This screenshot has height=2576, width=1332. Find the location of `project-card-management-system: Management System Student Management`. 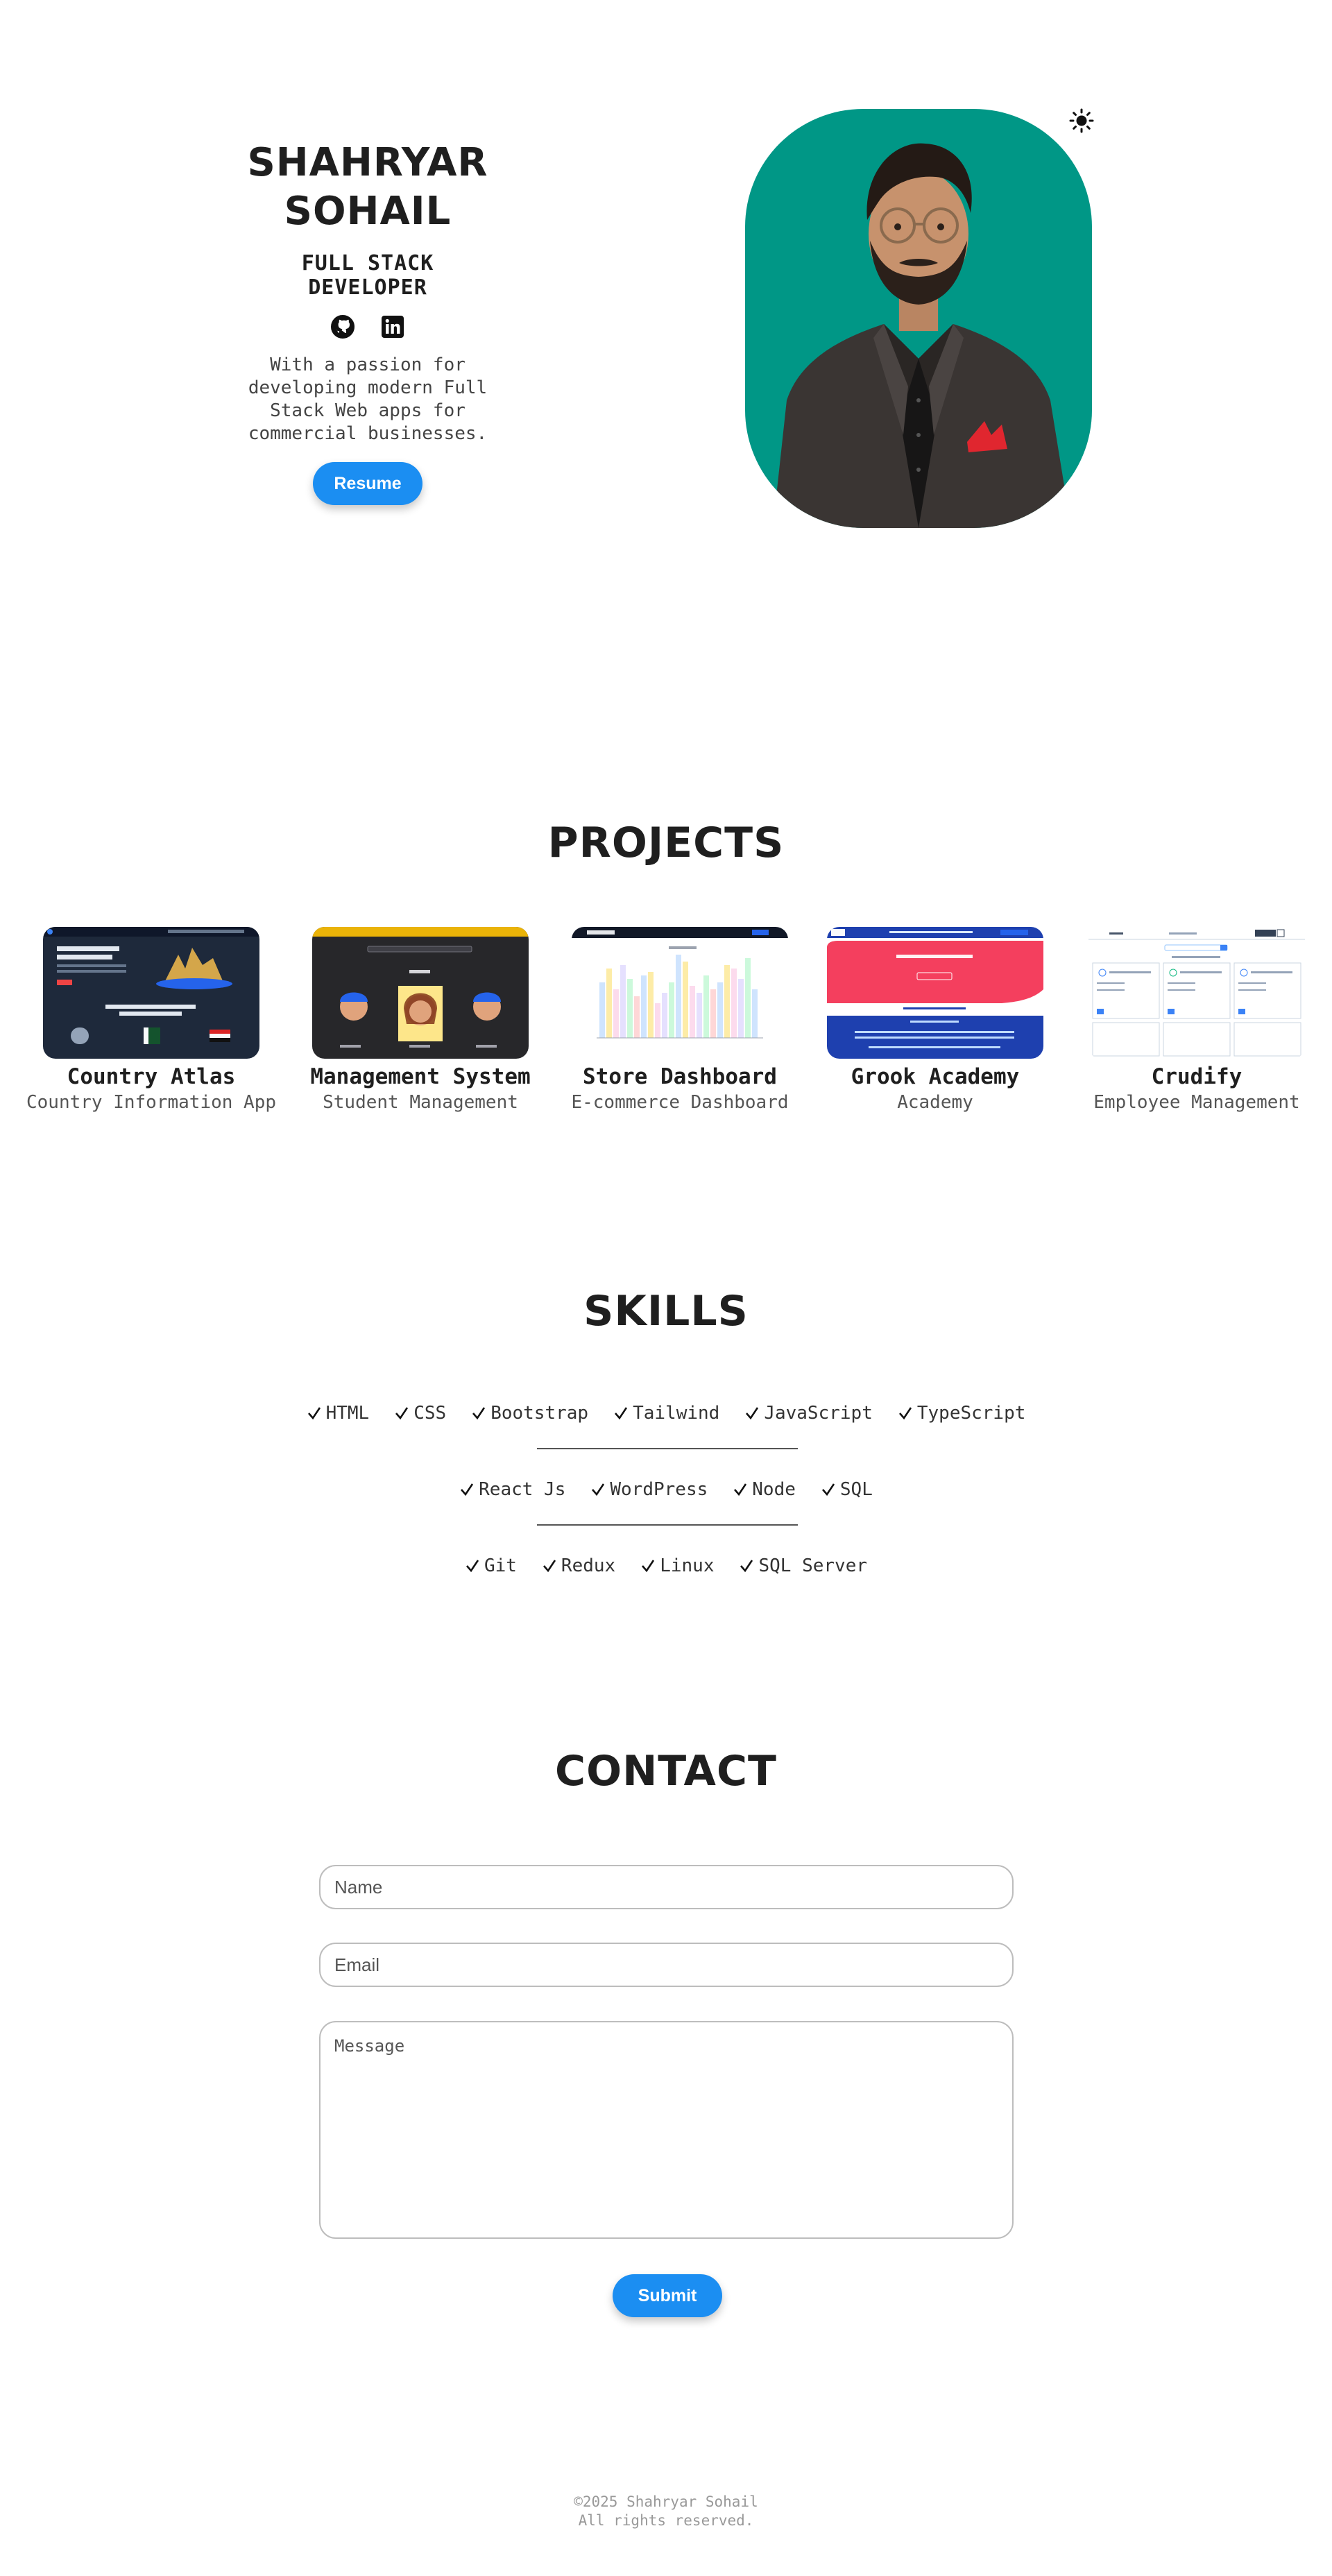

project-card-management-system: Management System Student Management is located at coordinates (420, 1020).